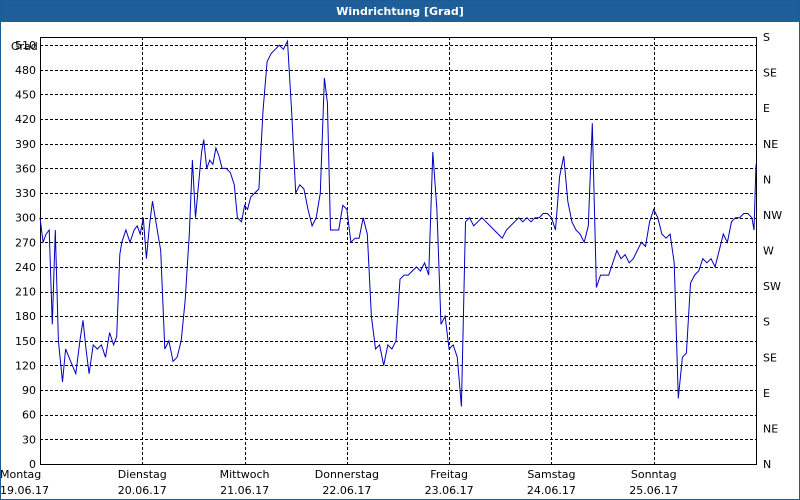 The image size is (800, 500). What do you see at coordinates (25, 193) in the screenshot?
I see `y-tick-label: 330` at bounding box center [25, 193].